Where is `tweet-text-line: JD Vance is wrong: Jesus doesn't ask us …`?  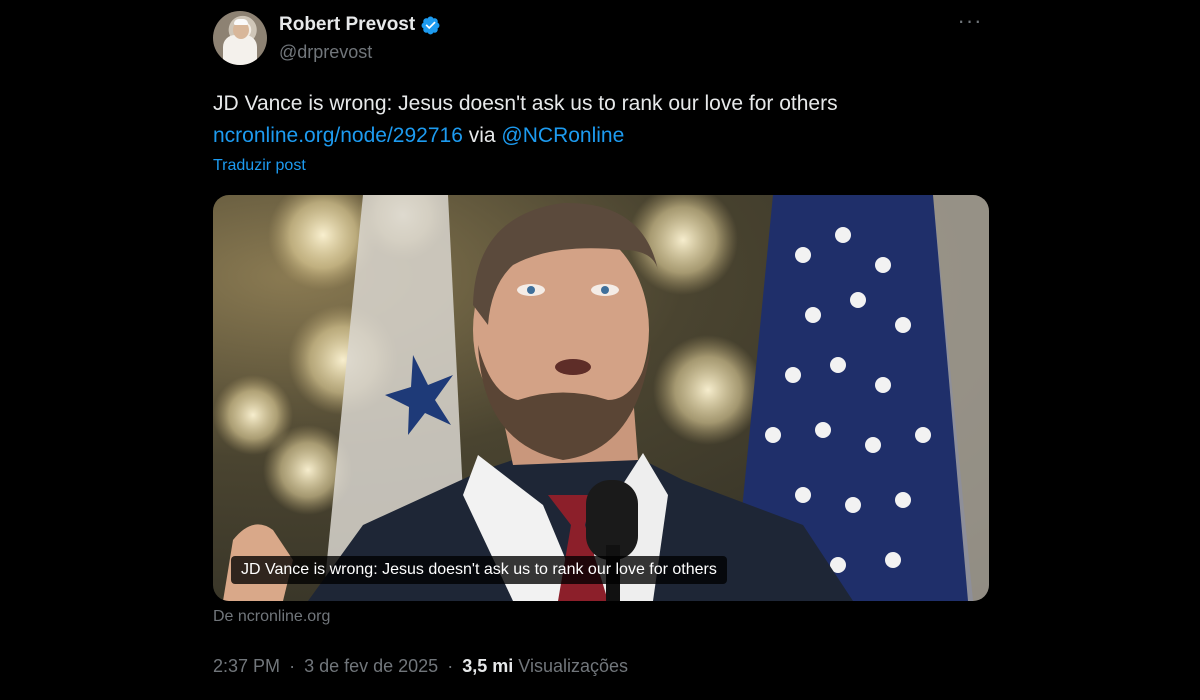 tweet-text-line: JD Vance is wrong: Jesus doesn't ask us … is located at coordinates (525, 103).